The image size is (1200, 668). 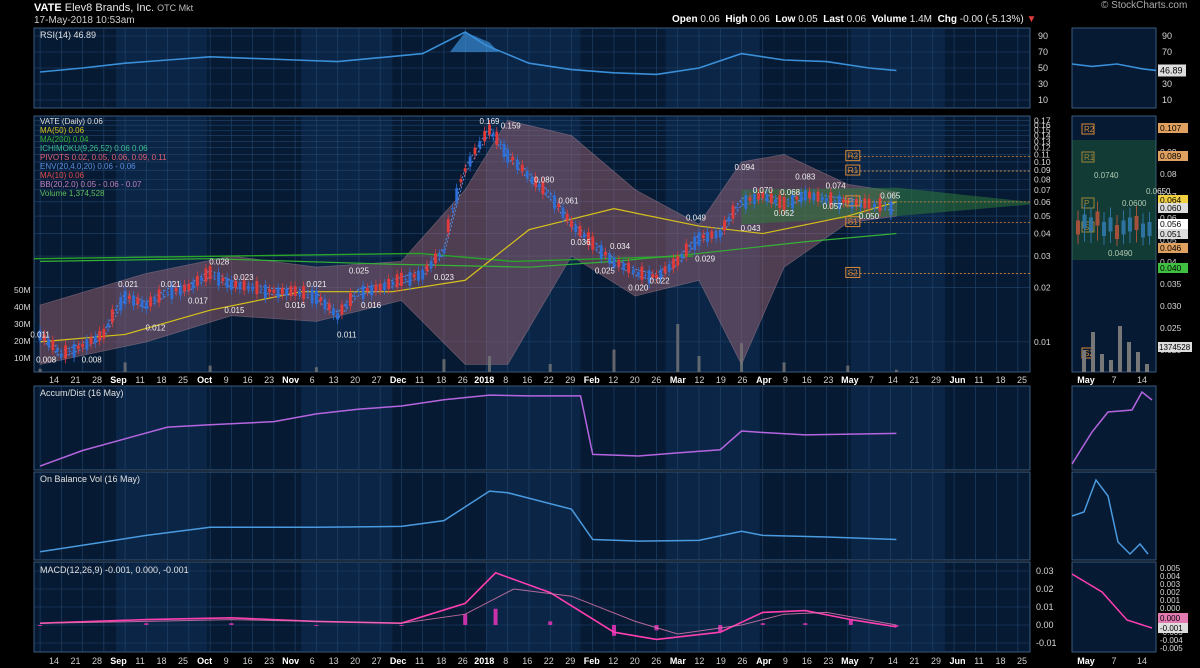 What do you see at coordinates (54, 661) in the screenshot?
I see `x-axis-label: 14` at bounding box center [54, 661].